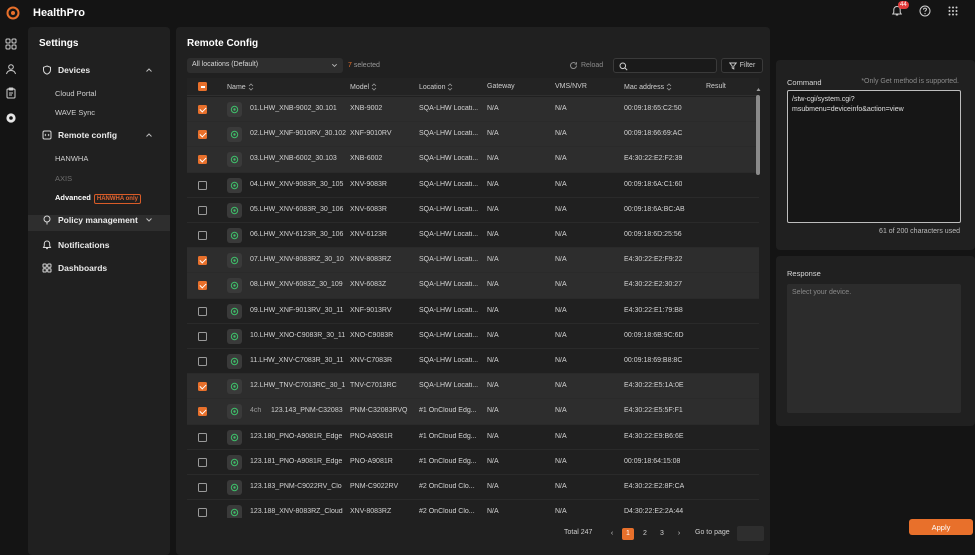  Describe the element at coordinates (571, 86) in the screenshot. I see `col-vms: VMS/NVR` at that location.